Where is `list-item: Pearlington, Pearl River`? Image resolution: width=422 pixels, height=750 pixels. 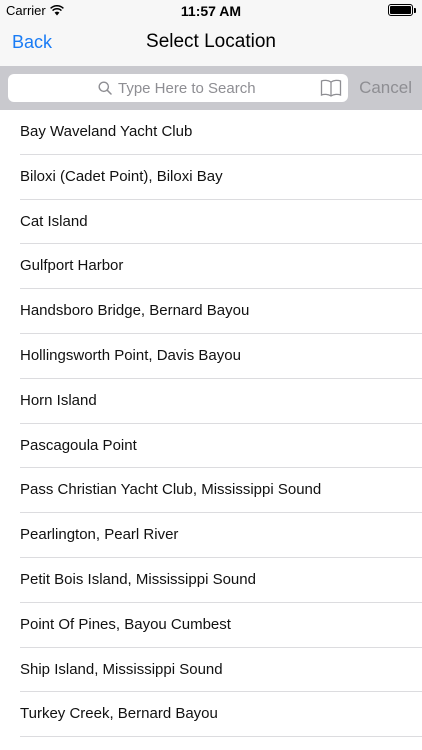 list-item: Pearlington, Pearl River is located at coordinates (211, 535).